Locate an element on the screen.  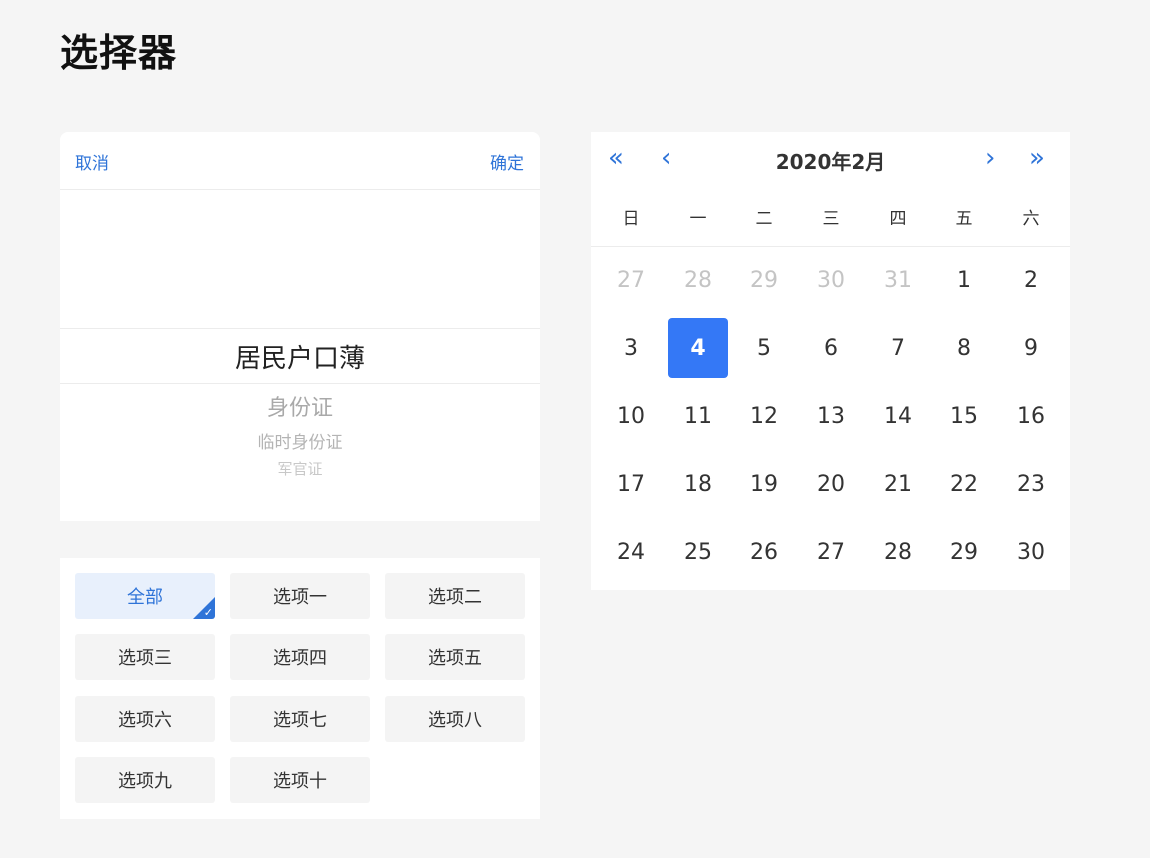
weekday-label: 二 is located at coordinates (764, 219).